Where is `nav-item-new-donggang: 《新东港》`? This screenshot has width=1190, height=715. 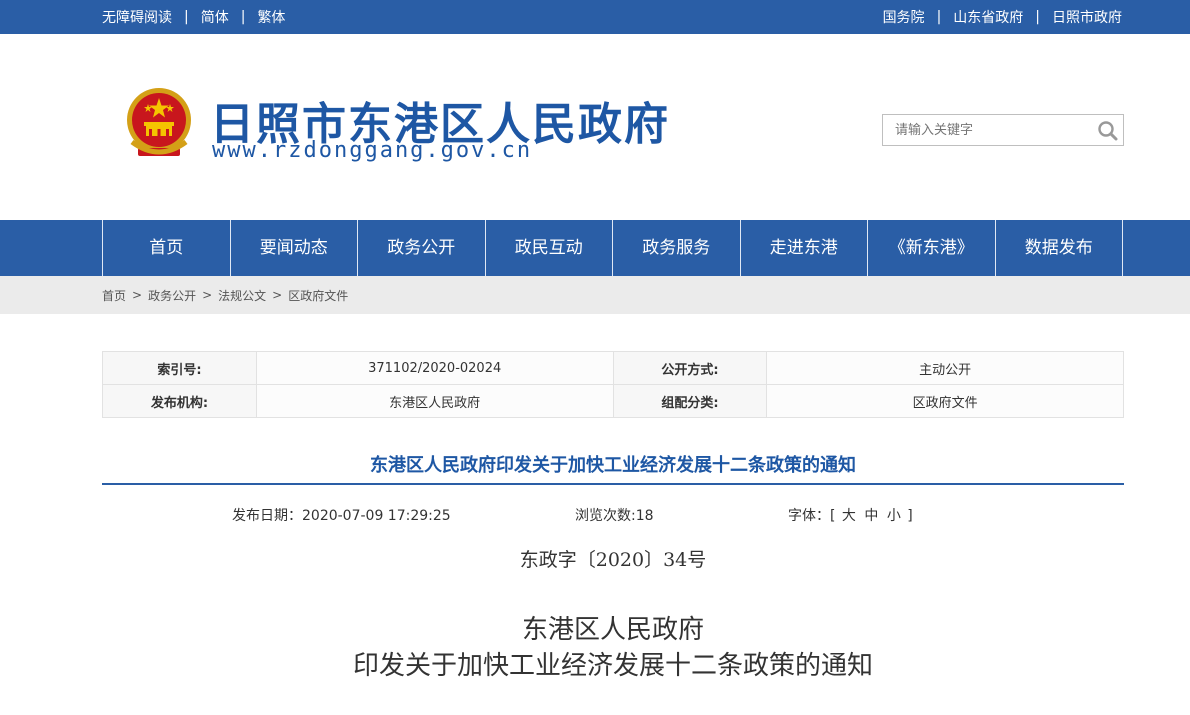 nav-item-new-donggang: 《新东港》 is located at coordinates (932, 248).